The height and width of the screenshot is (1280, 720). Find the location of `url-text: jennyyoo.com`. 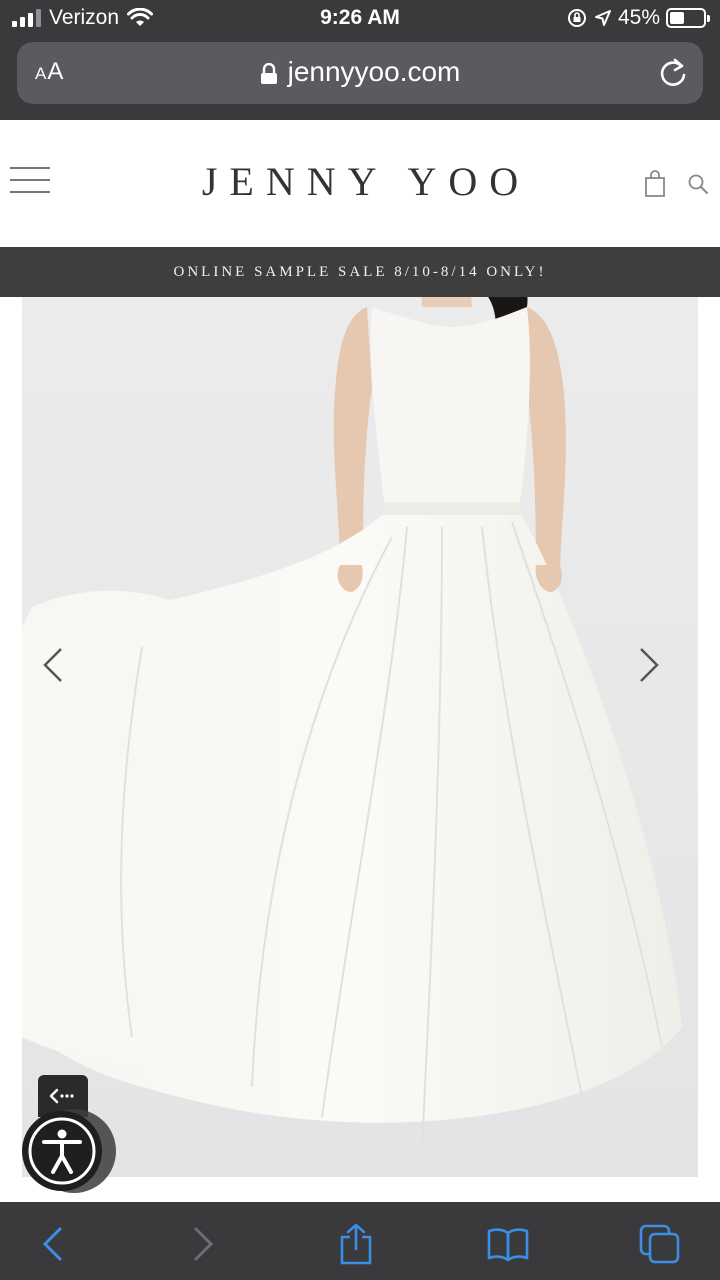

url-text: jennyyoo.com is located at coordinates (374, 71).